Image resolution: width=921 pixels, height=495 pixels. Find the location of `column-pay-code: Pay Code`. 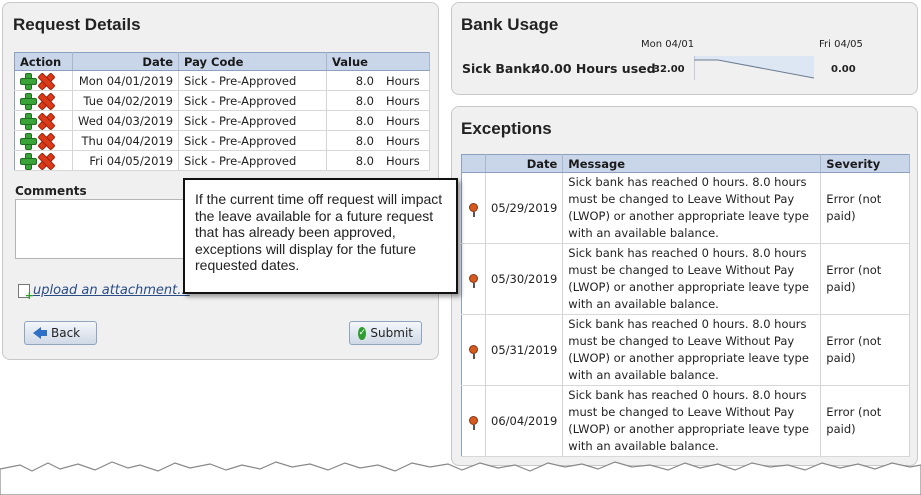

column-pay-code: Pay Code is located at coordinates (253, 61).